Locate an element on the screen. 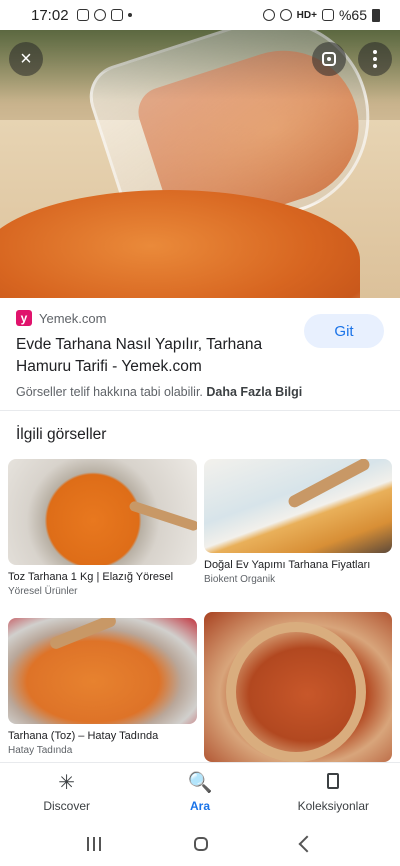 The height and width of the screenshot is (866, 400). nav-search-label: Ara is located at coordinates (199, 806).